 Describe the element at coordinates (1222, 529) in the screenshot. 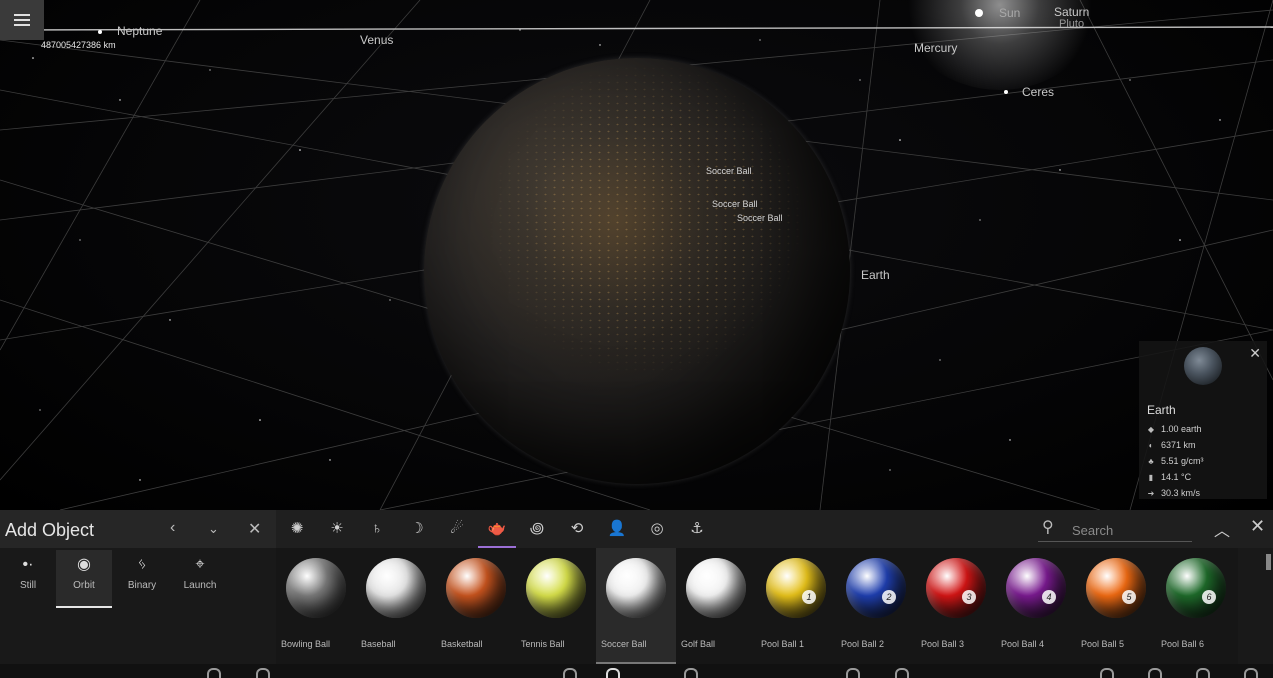

I see `chevron-up-icon: ︿` at that location.